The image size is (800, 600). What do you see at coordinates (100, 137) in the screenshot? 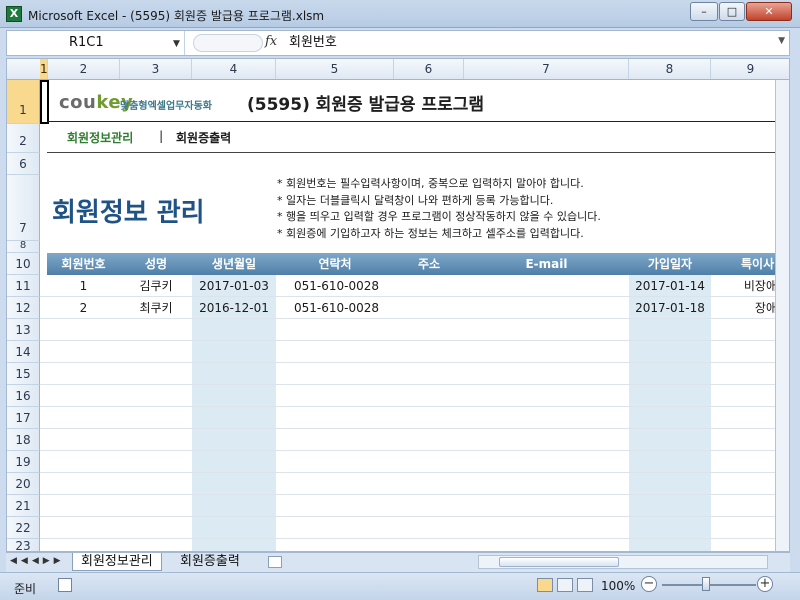
I see `nav-member-info: 회원정보관리` at bounding box center [100, 137].